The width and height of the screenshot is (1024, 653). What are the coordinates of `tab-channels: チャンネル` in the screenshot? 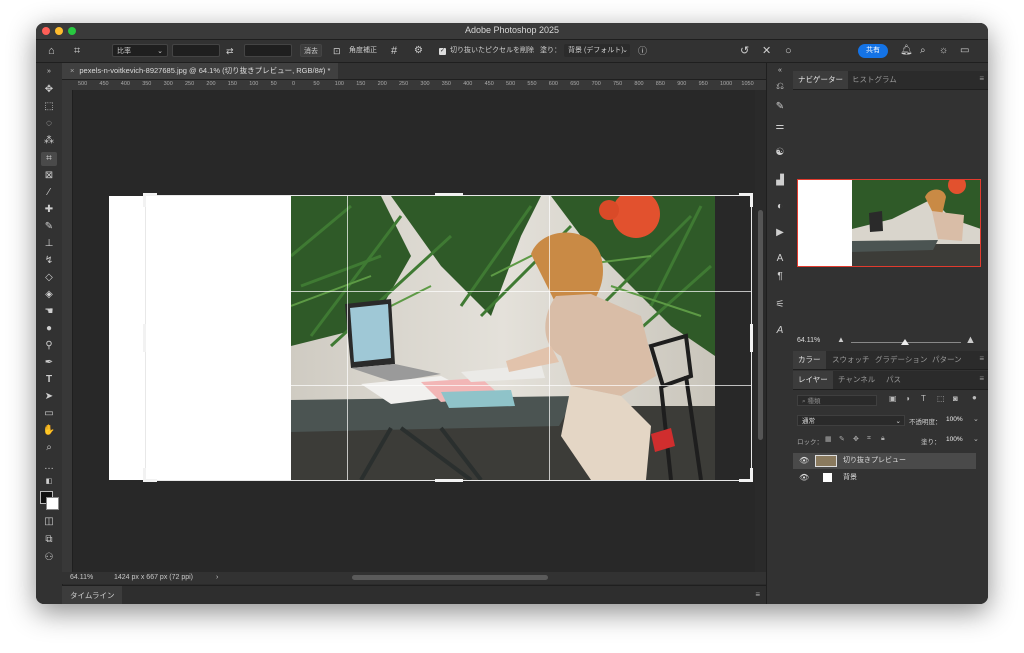 It's located at (856, 380).